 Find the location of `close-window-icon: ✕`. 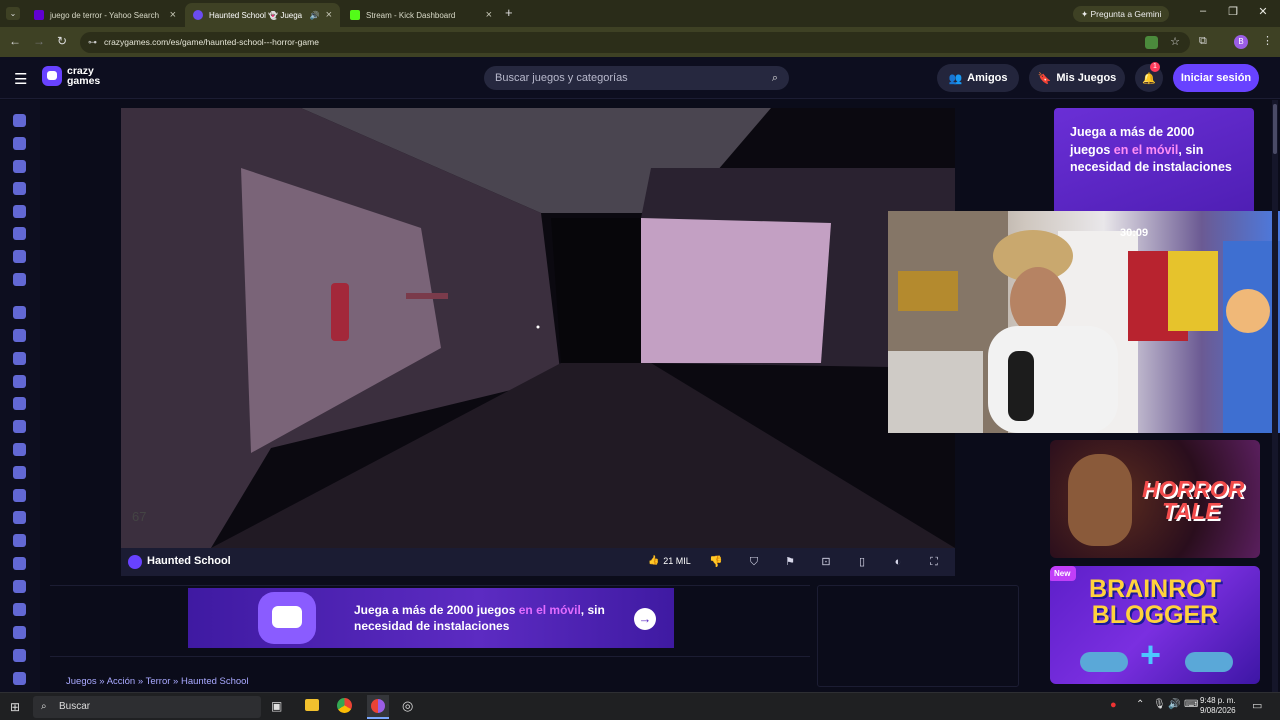

close-window-icon: ✕ is located at coordinates (1263, 11).